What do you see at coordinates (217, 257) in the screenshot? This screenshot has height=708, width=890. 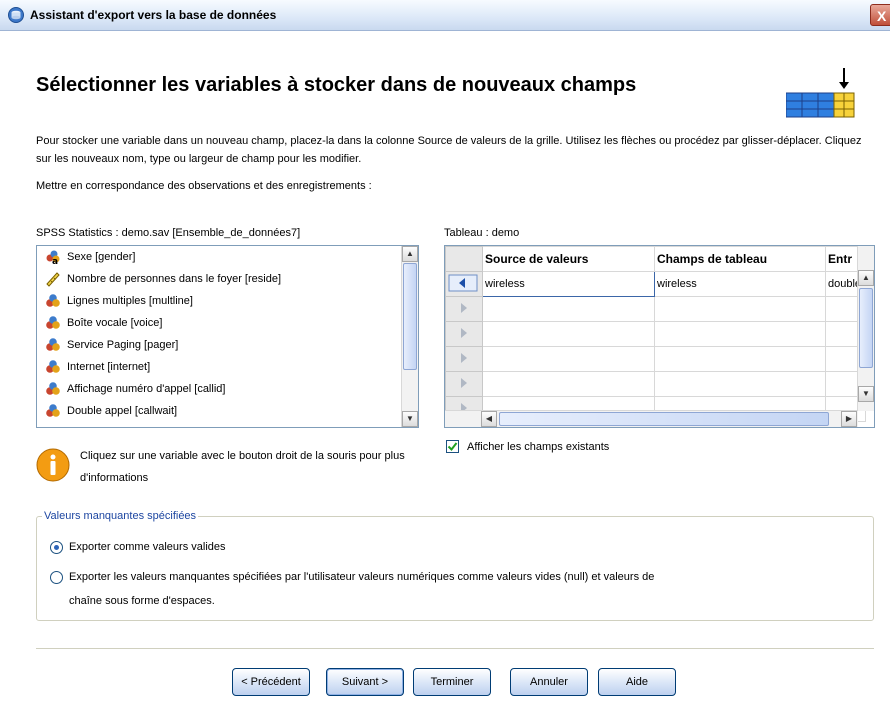 I see `list-item: a Sexe [gender]` at bounding box center [217, 257].